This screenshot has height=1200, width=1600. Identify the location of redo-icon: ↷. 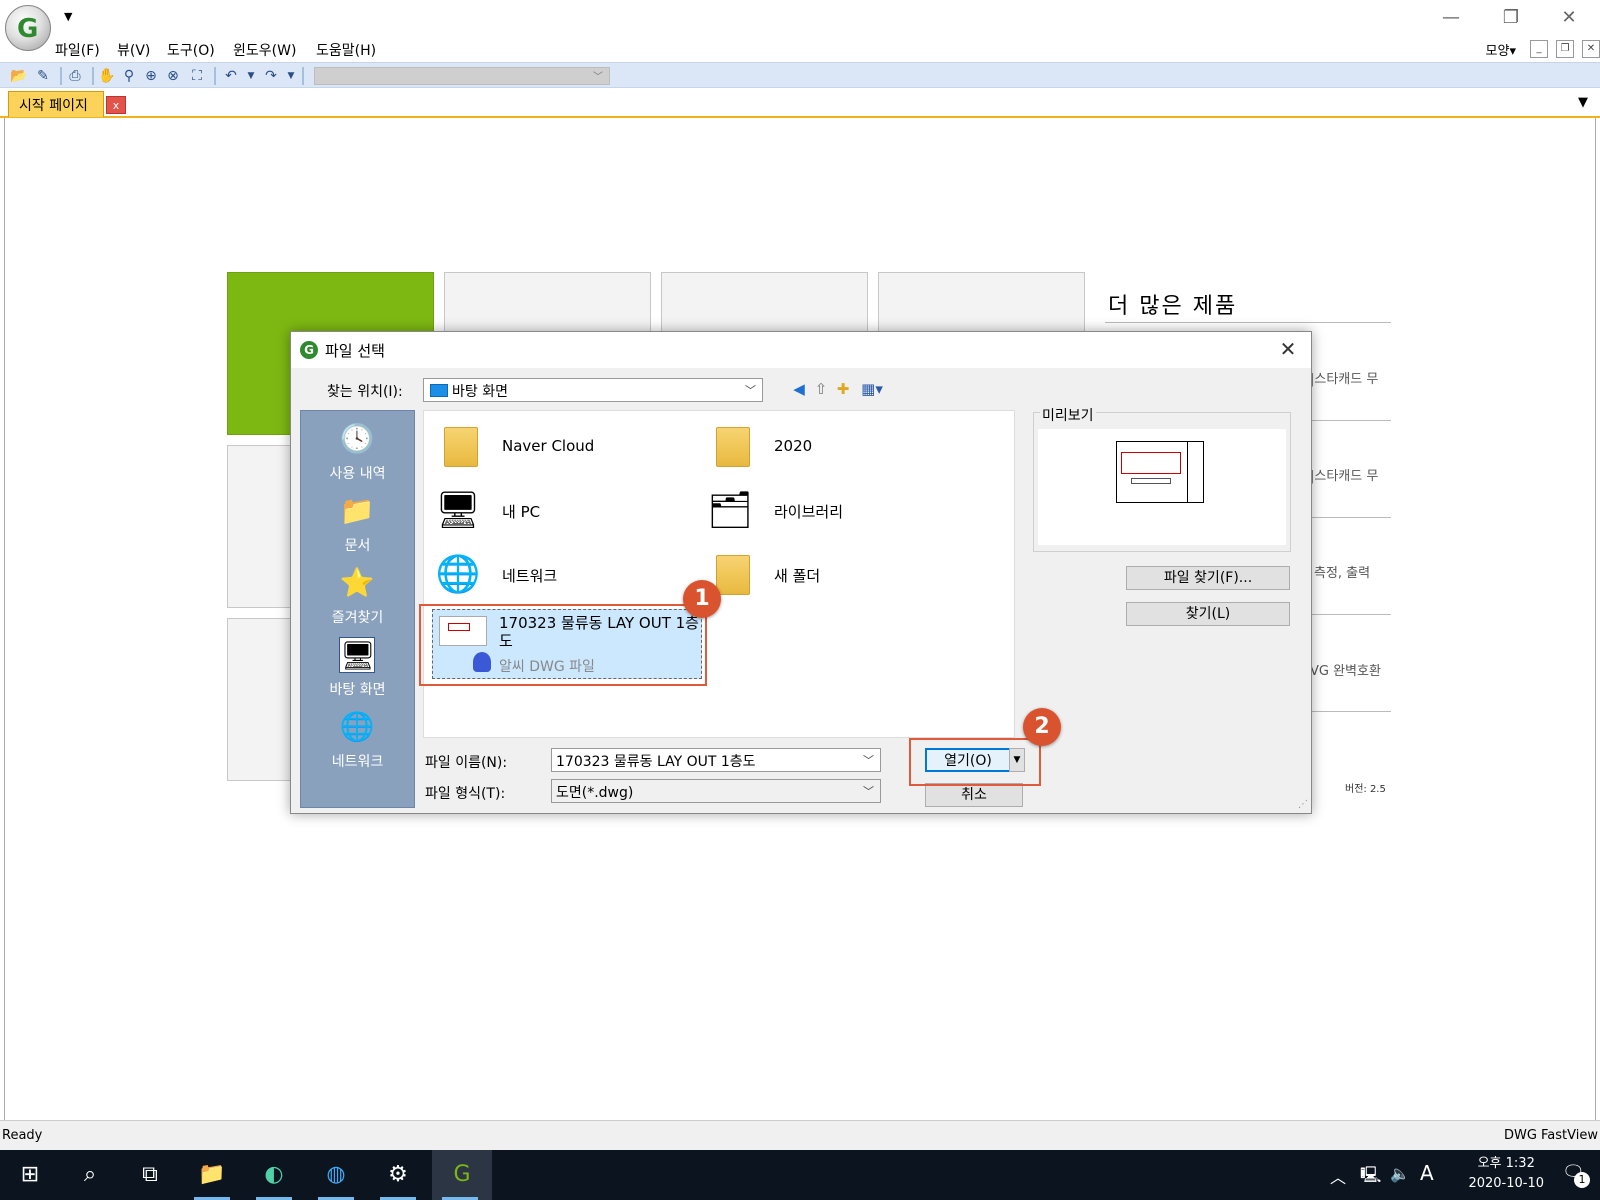
(271, 76).